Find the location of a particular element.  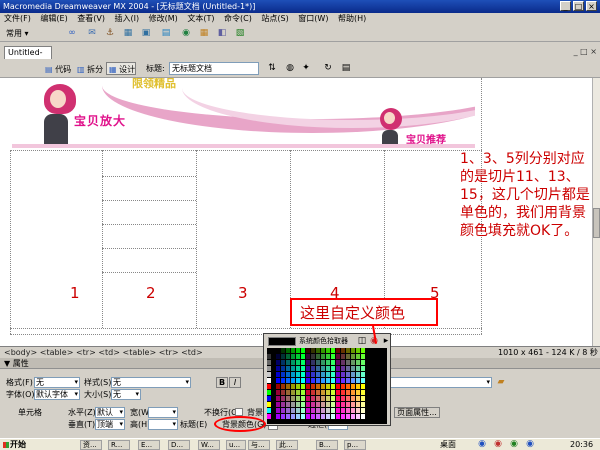

italic-button: I is located at coordinates (235, 382).